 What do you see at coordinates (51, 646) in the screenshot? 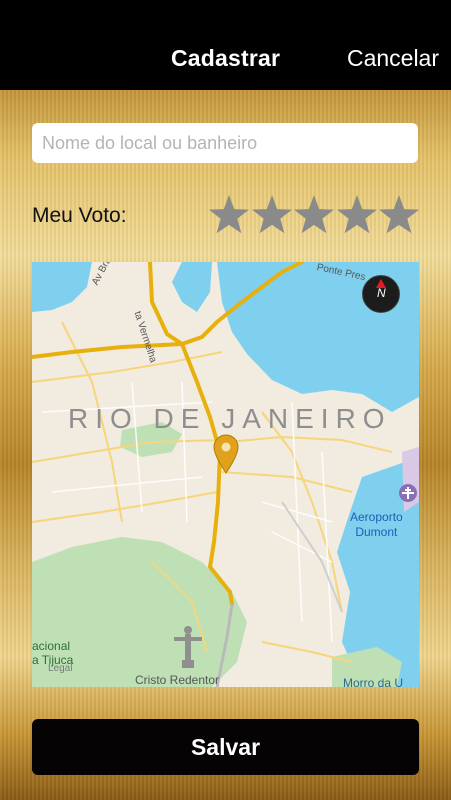
I see `park-label-line1: acional` at bounding box center [51, 646].